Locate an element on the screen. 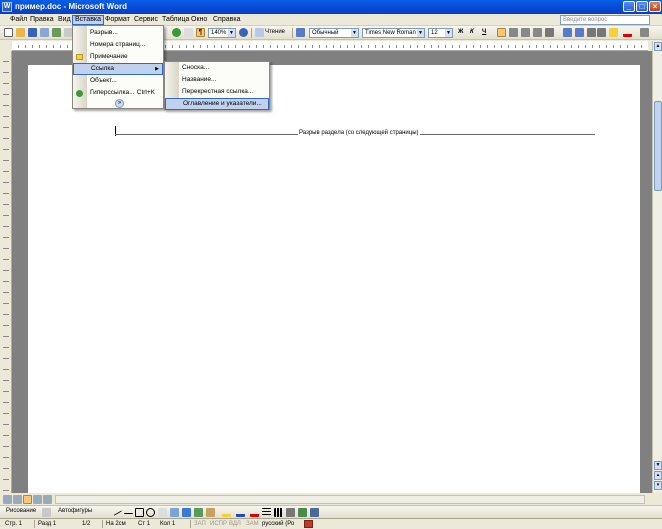  new-document-icon is located at coordinates (8, 32).